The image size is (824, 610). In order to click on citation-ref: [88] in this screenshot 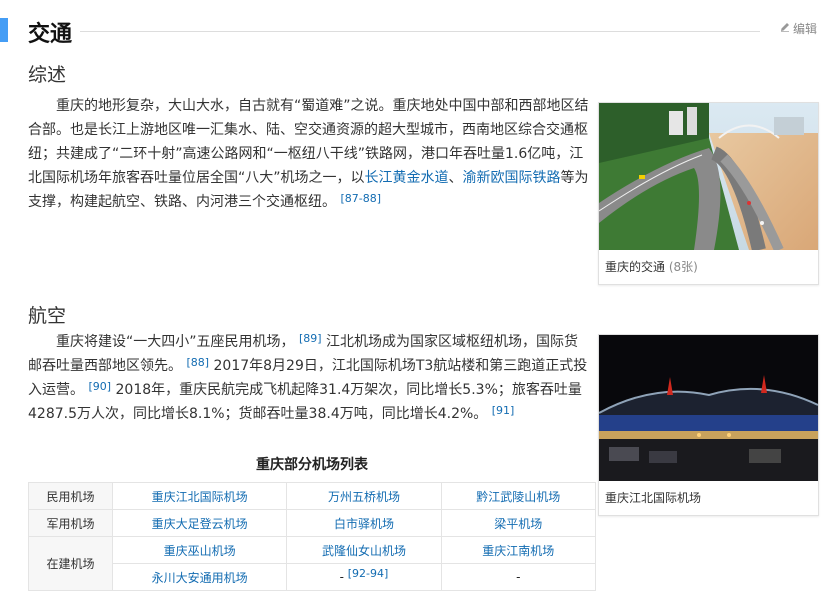, I will do `click(197, 362)`.